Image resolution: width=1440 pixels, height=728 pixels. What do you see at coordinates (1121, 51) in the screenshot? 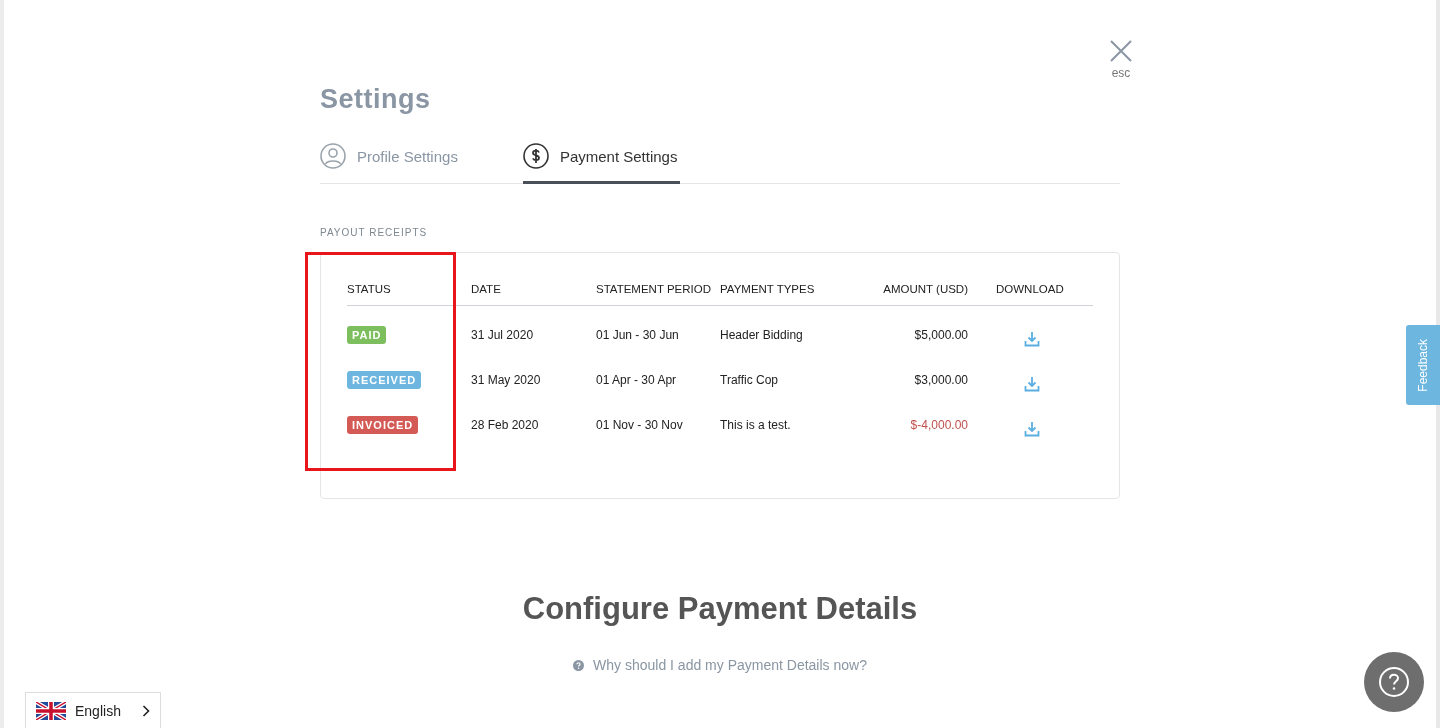
I see `close-icon` at bounding box center [1121, 51].